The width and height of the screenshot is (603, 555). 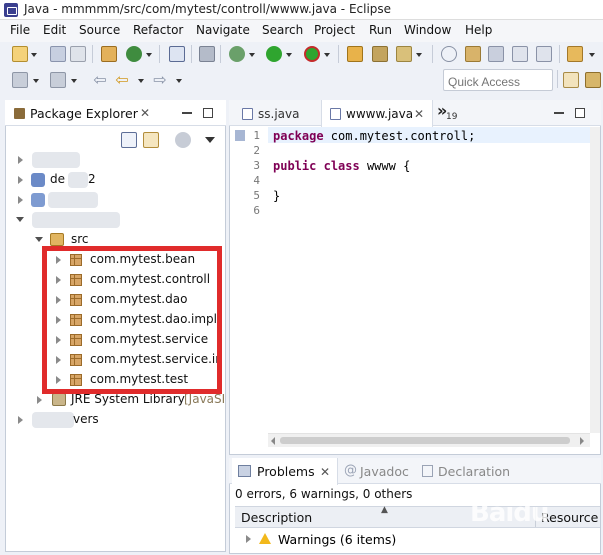 I want to click on next-annotation-icon, so click(x=575, y=54).